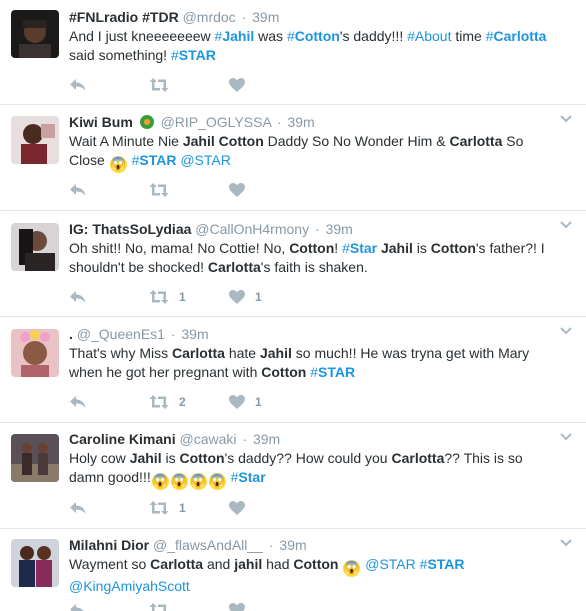 The height and width of the screenshot is (611, 586). Describe the element at coordinates (242, 353) in the screenshot. I see `tweet-text-segment: hate` at that location.